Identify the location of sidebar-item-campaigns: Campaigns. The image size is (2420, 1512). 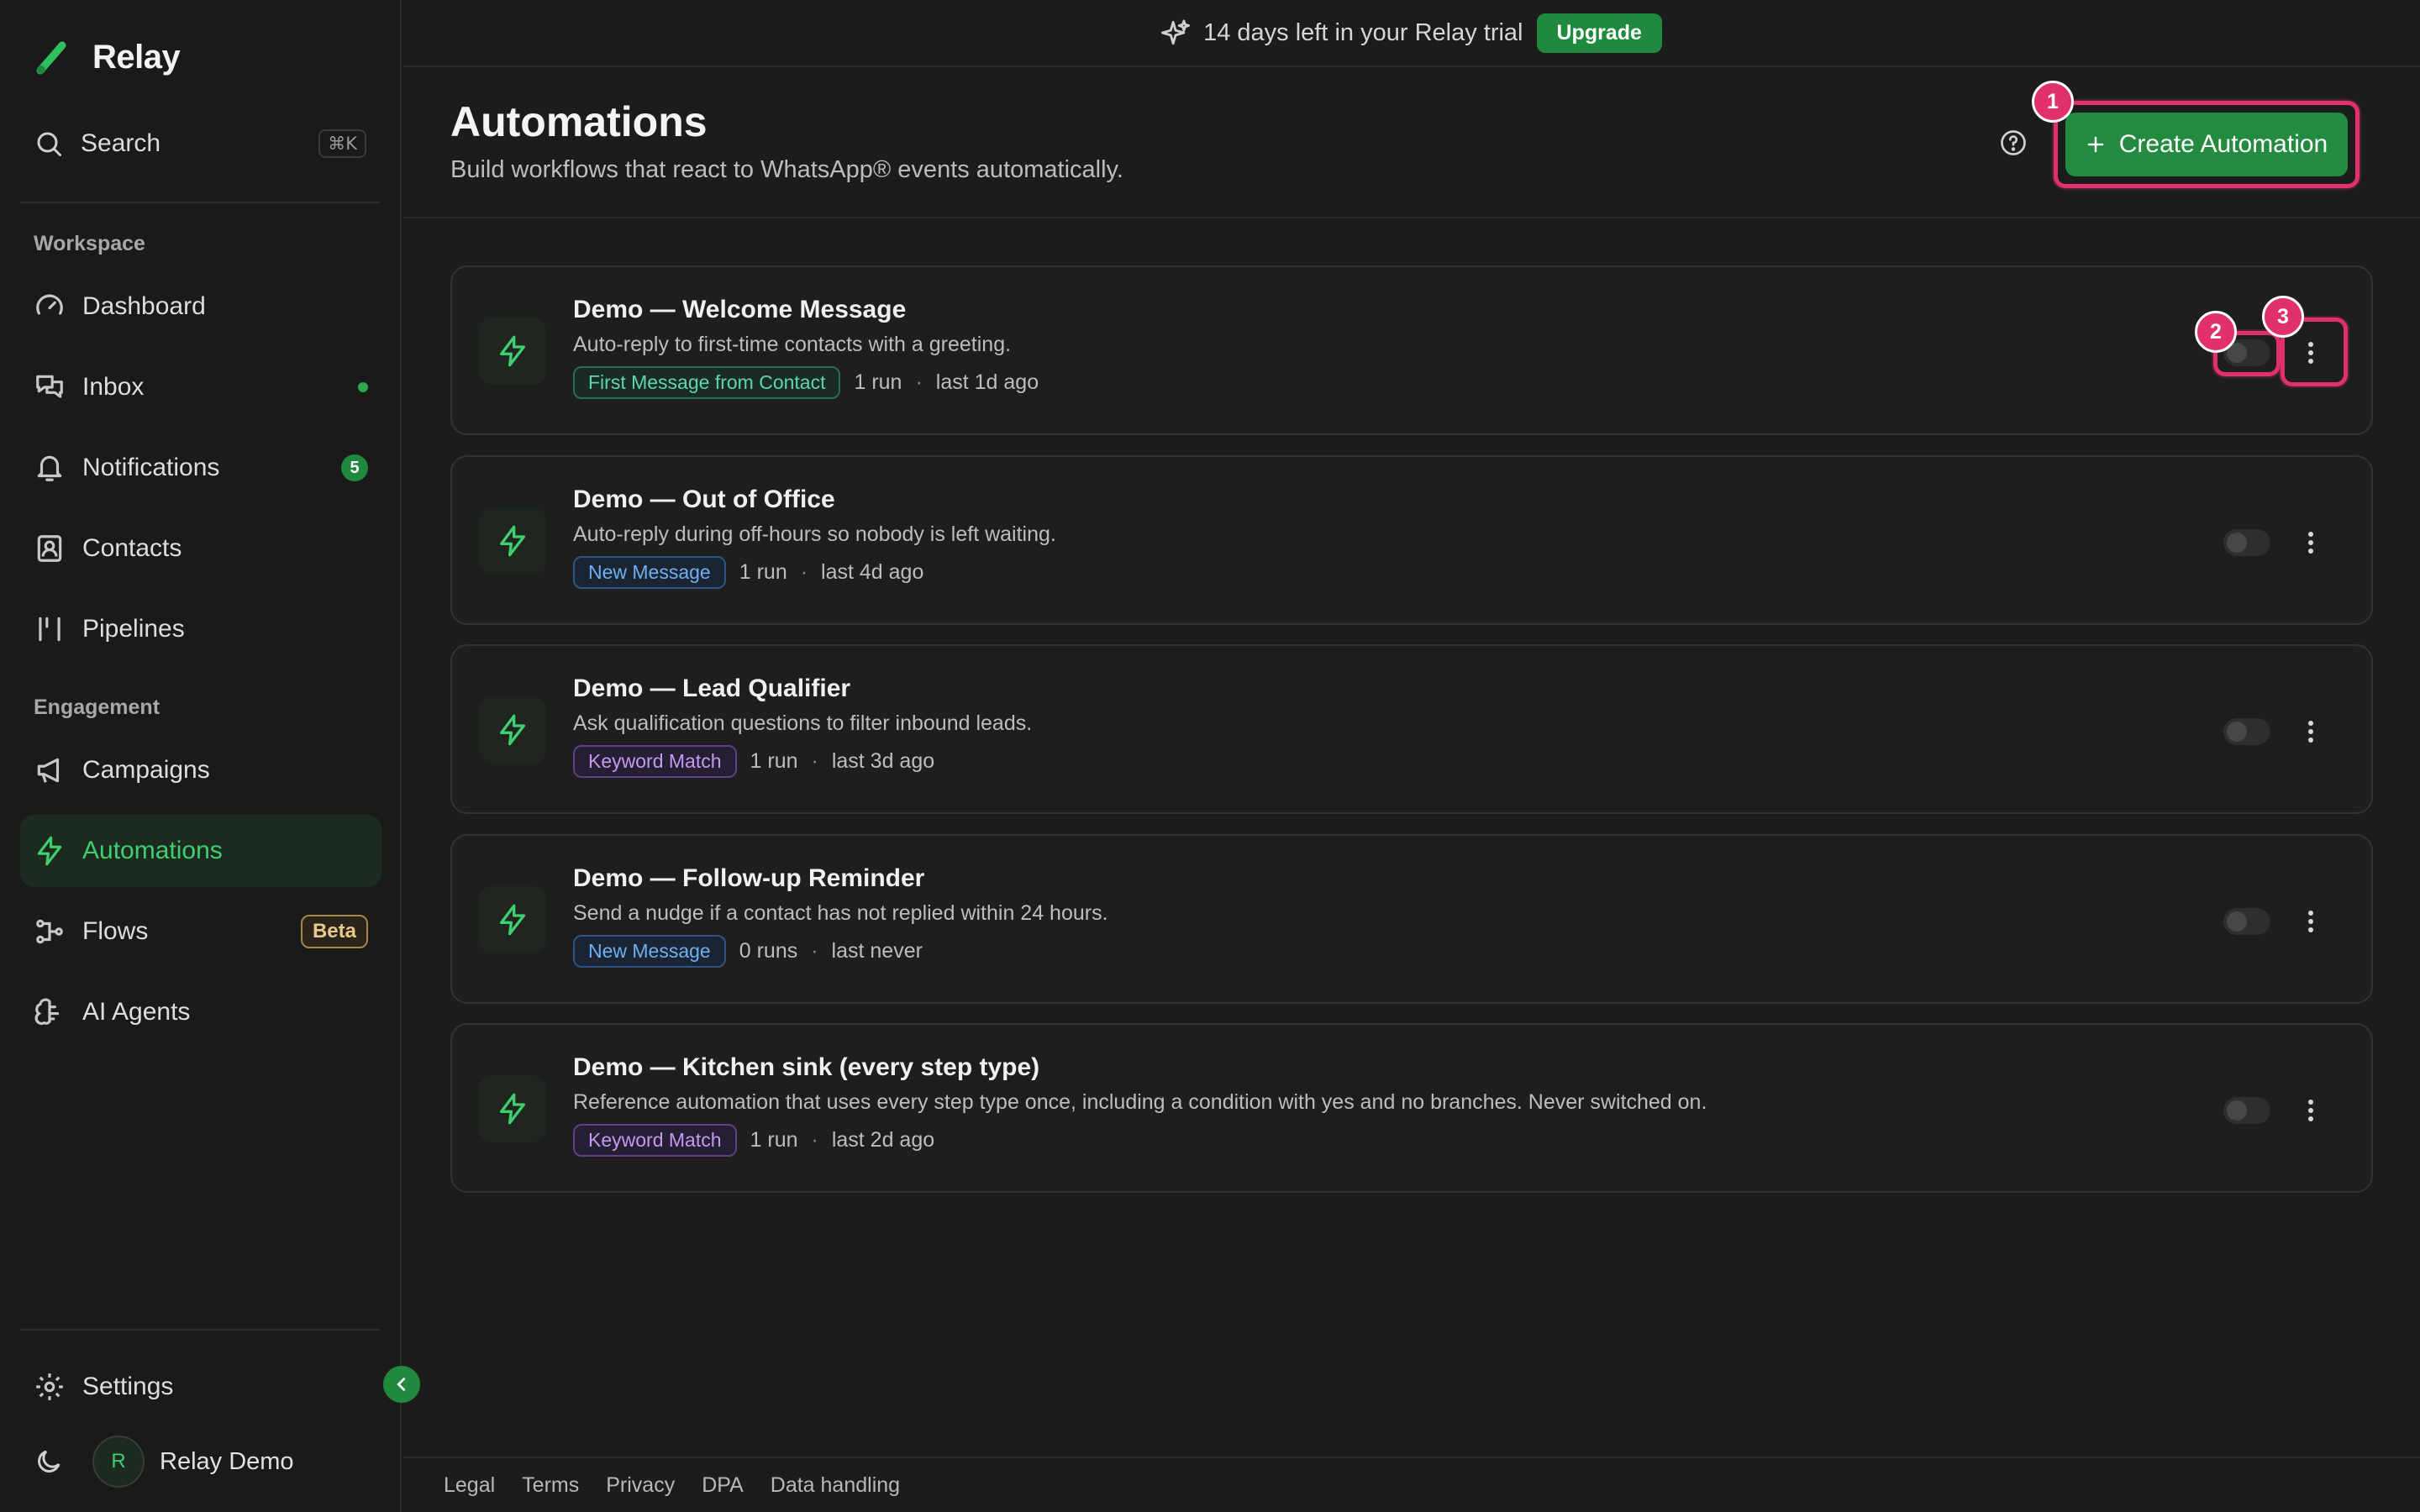
(200, 770).